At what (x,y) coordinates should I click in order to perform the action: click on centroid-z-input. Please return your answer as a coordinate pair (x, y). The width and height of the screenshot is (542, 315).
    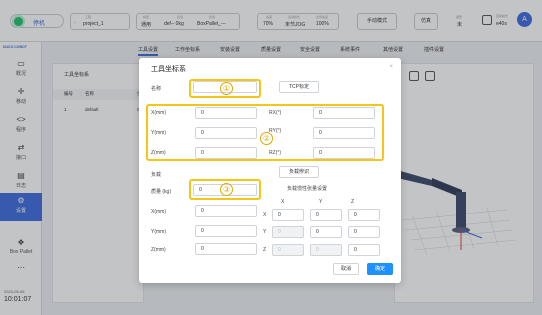
    Looking at the image, I should click on (226, 249).